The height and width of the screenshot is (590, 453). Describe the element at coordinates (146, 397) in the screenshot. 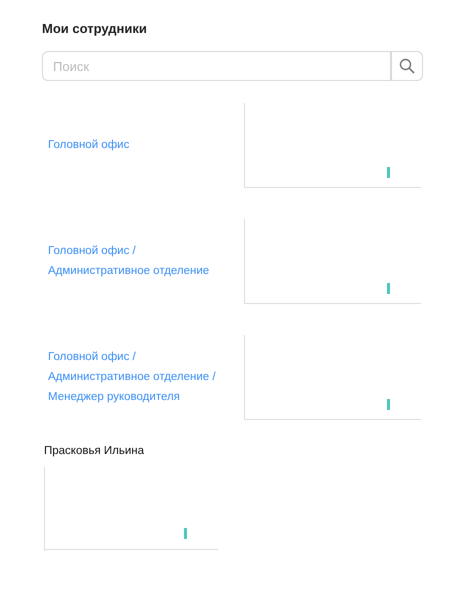

I see `department-link: Менеджер руководителя` at that location.